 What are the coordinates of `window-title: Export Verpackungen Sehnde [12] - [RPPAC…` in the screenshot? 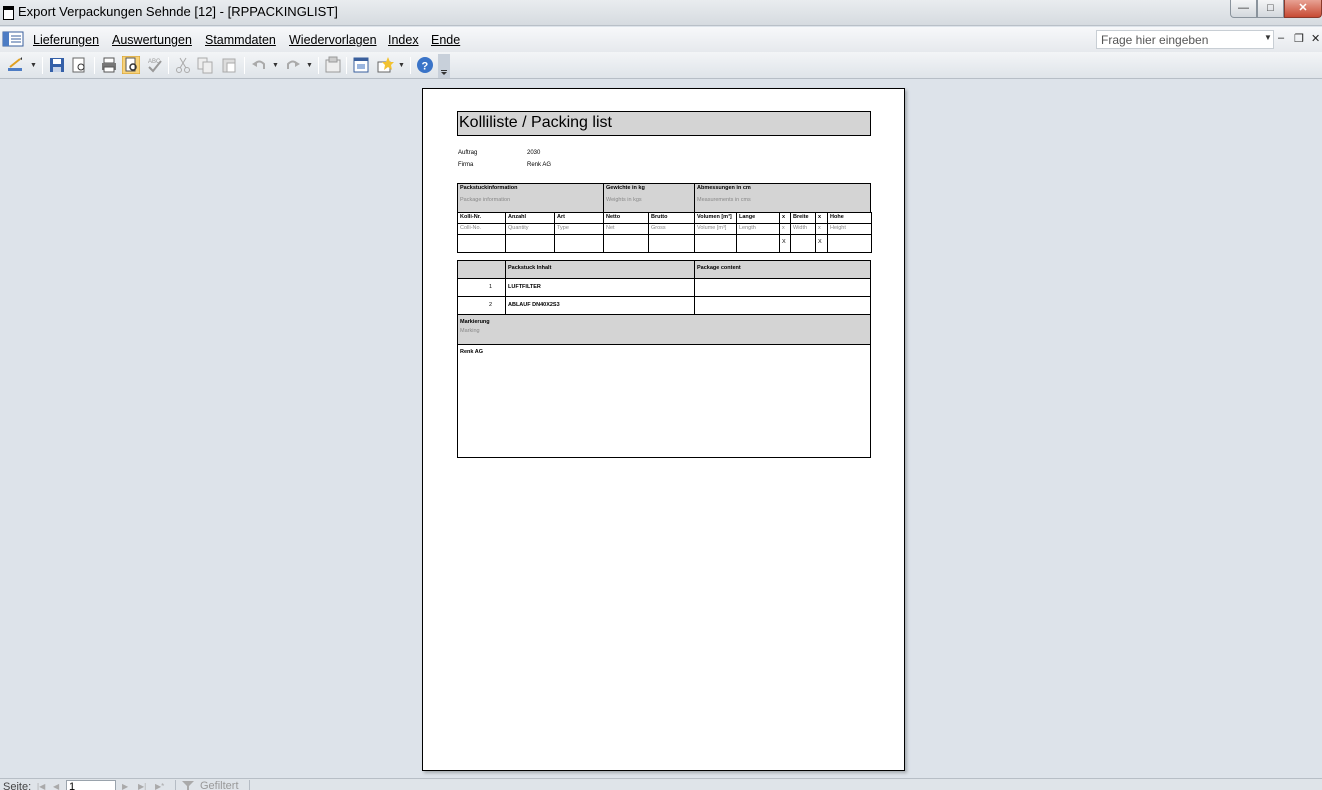 It's located at (178, 11).